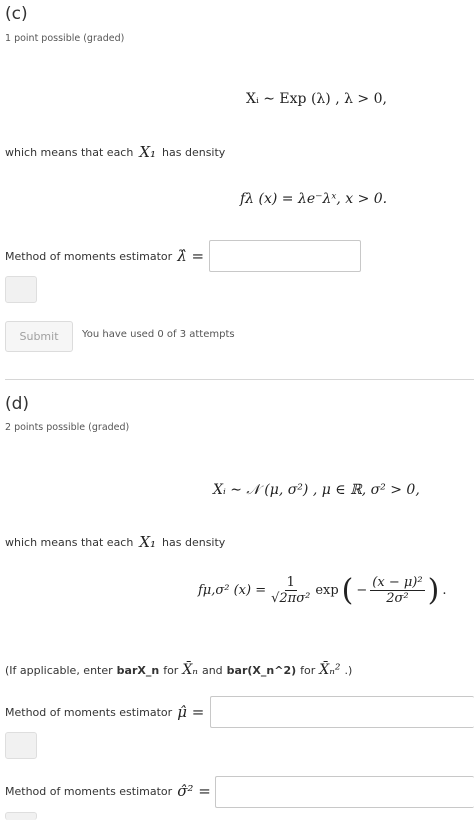 The image size is (474, 820). I want to click on section-divider, so click(239, 379).